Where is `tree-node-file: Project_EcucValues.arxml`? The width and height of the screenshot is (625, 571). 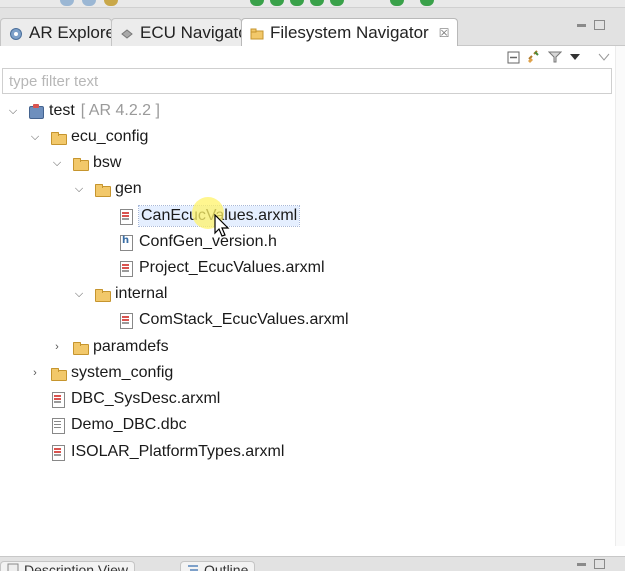
tree-node-file: Project_EcucValues.arxml is located at coordinates (221, 268).